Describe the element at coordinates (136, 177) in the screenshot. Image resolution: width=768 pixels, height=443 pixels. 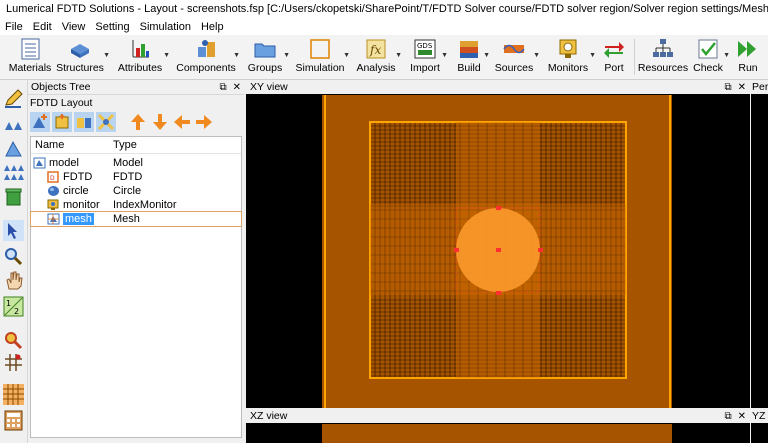
I see `tree-row-fdtd: D FDTD FDTD` at that location.